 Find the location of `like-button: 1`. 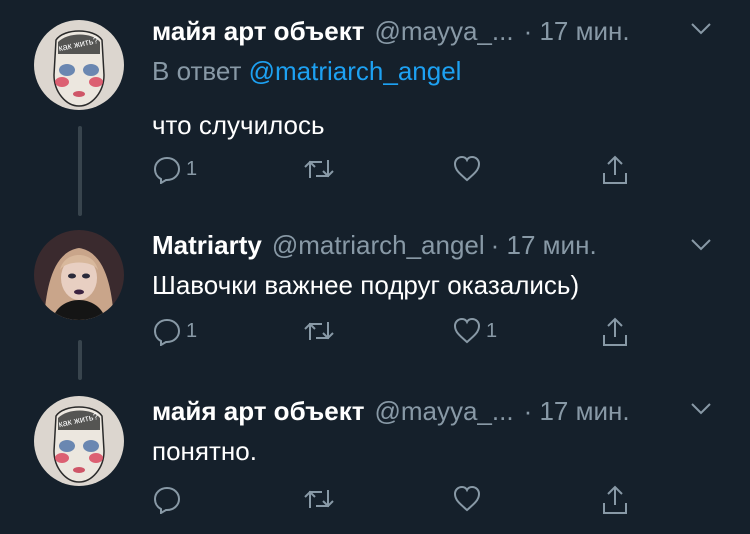

like-button: 1 is located at coordinates (474, 331).